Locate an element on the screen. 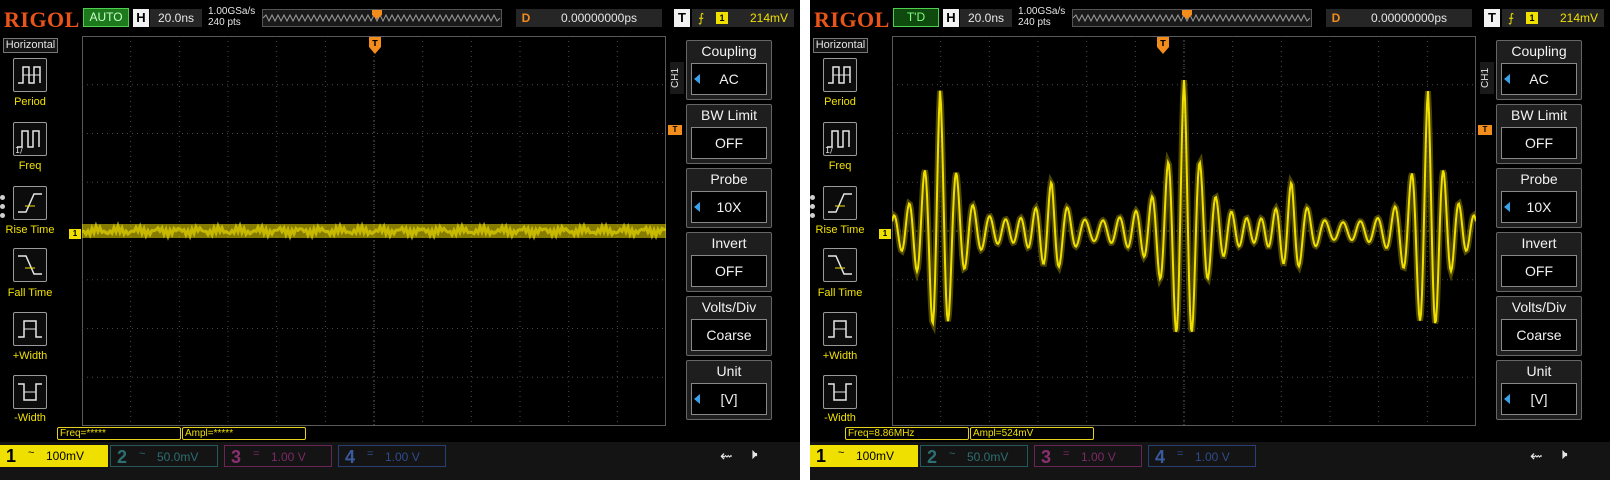 The height and width of the screenshot is (480, 1610). ch1-menu-tab: CH1 is located at coordinates (677, 78).